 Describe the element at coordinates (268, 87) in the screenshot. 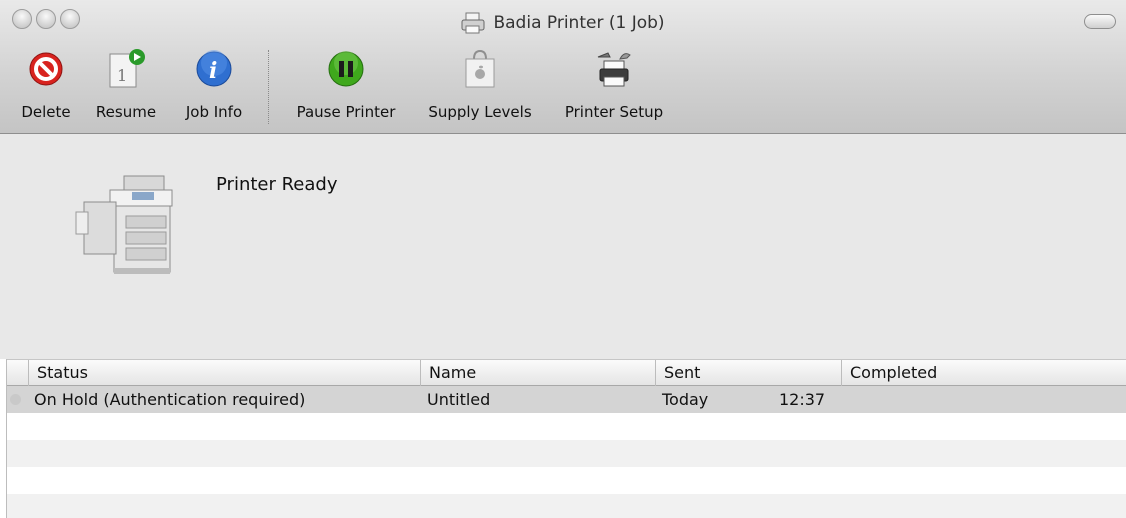

I see `toolbar-separator` at that location.